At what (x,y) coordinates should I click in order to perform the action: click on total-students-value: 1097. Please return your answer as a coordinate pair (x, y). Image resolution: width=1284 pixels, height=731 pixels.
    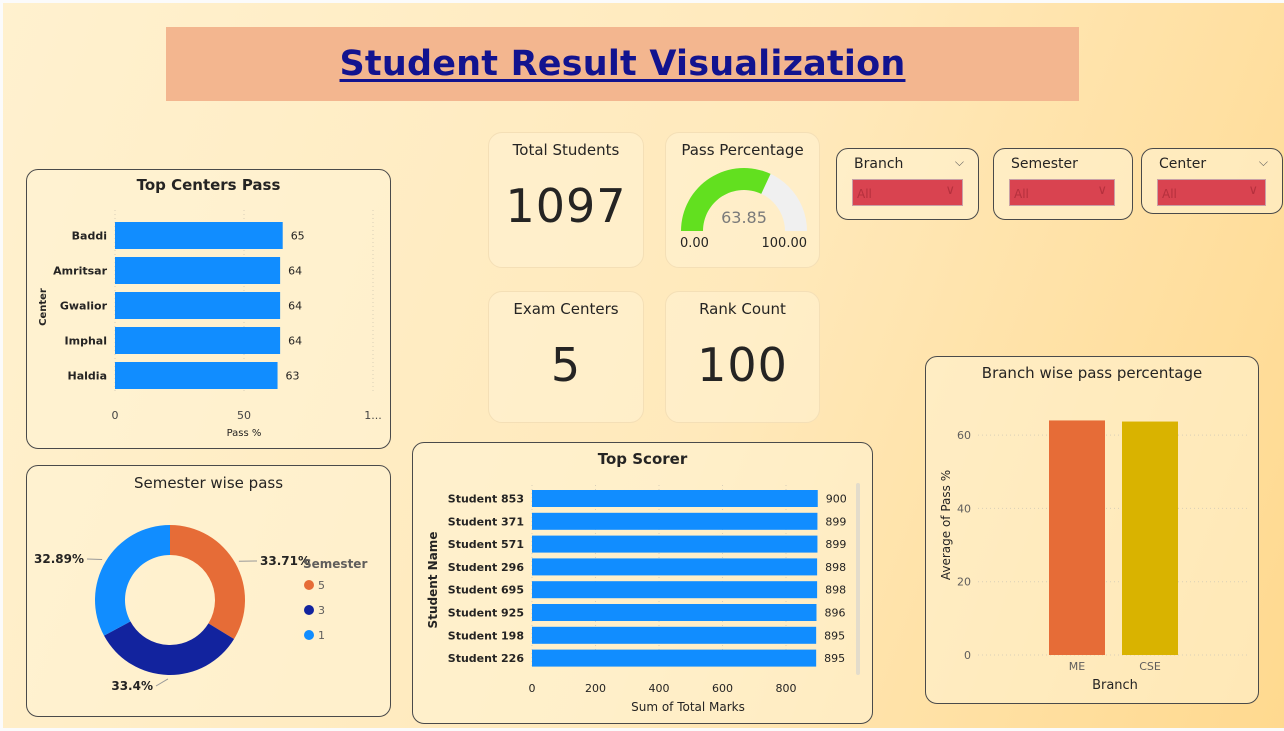
    Looking at the image, I should click on (566, 206).